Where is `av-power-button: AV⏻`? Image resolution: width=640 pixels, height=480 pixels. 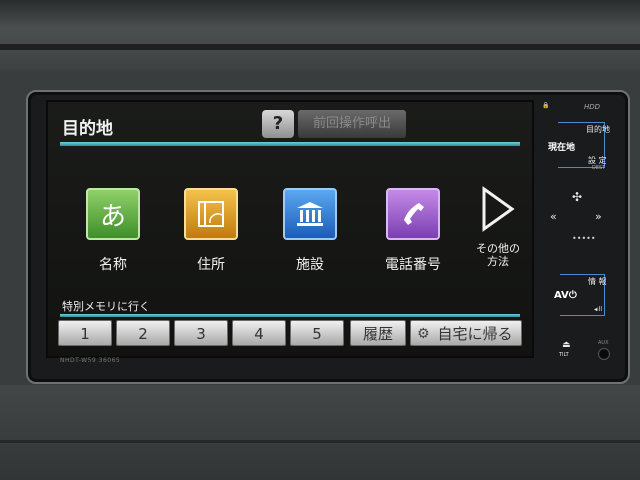
av-power-button: AV⏻ is located at coordinates (565, 295).